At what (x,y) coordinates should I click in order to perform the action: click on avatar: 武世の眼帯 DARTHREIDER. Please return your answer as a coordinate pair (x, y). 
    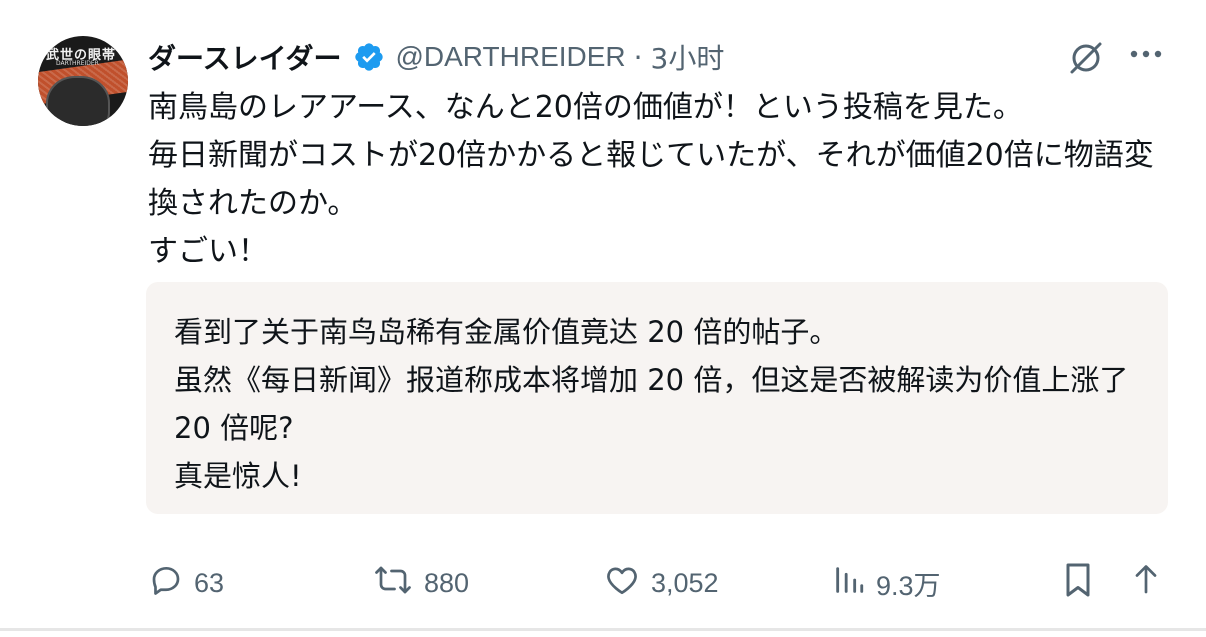
    Looking at the image, I should click on (83, 81).